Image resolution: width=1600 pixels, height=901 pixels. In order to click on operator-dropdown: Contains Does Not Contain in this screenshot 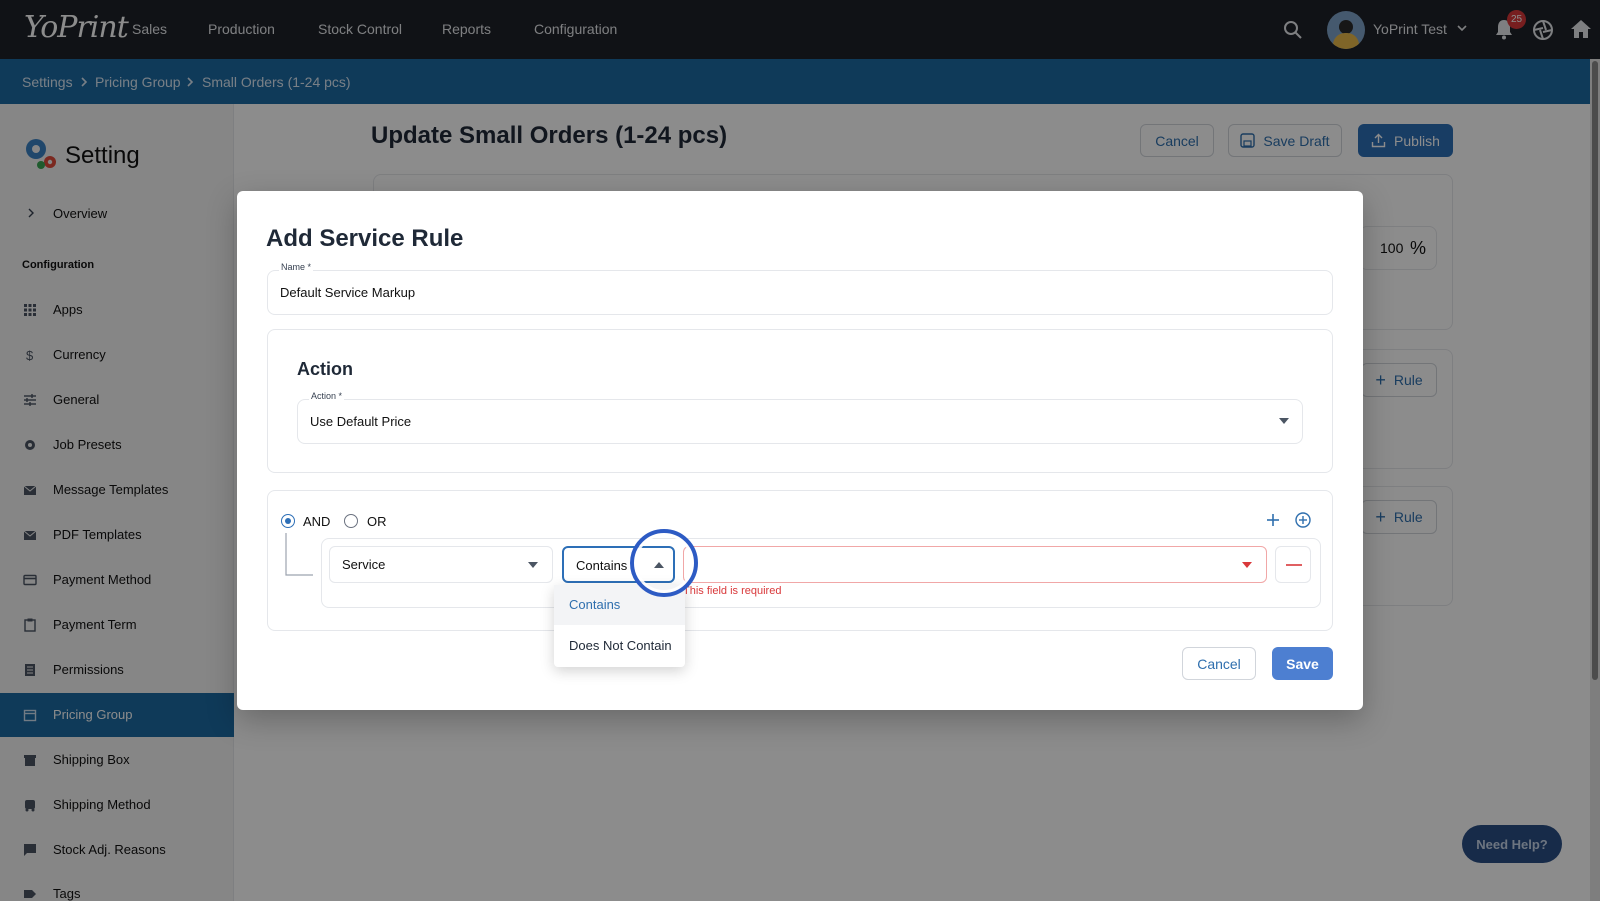, I will do `click(619, 626)`.